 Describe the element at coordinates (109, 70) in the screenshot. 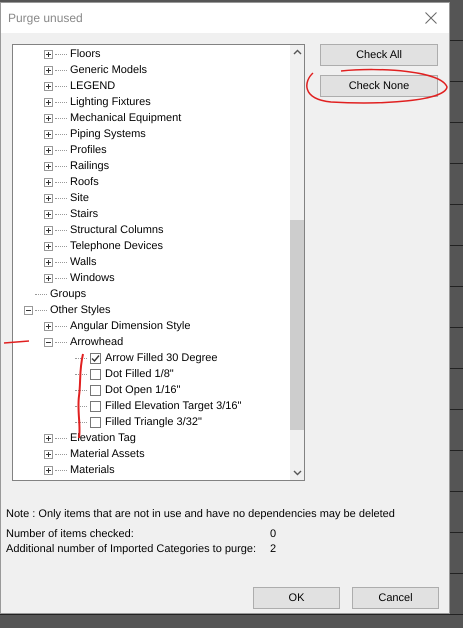

I see `tree-item: Generic Models` at that location.